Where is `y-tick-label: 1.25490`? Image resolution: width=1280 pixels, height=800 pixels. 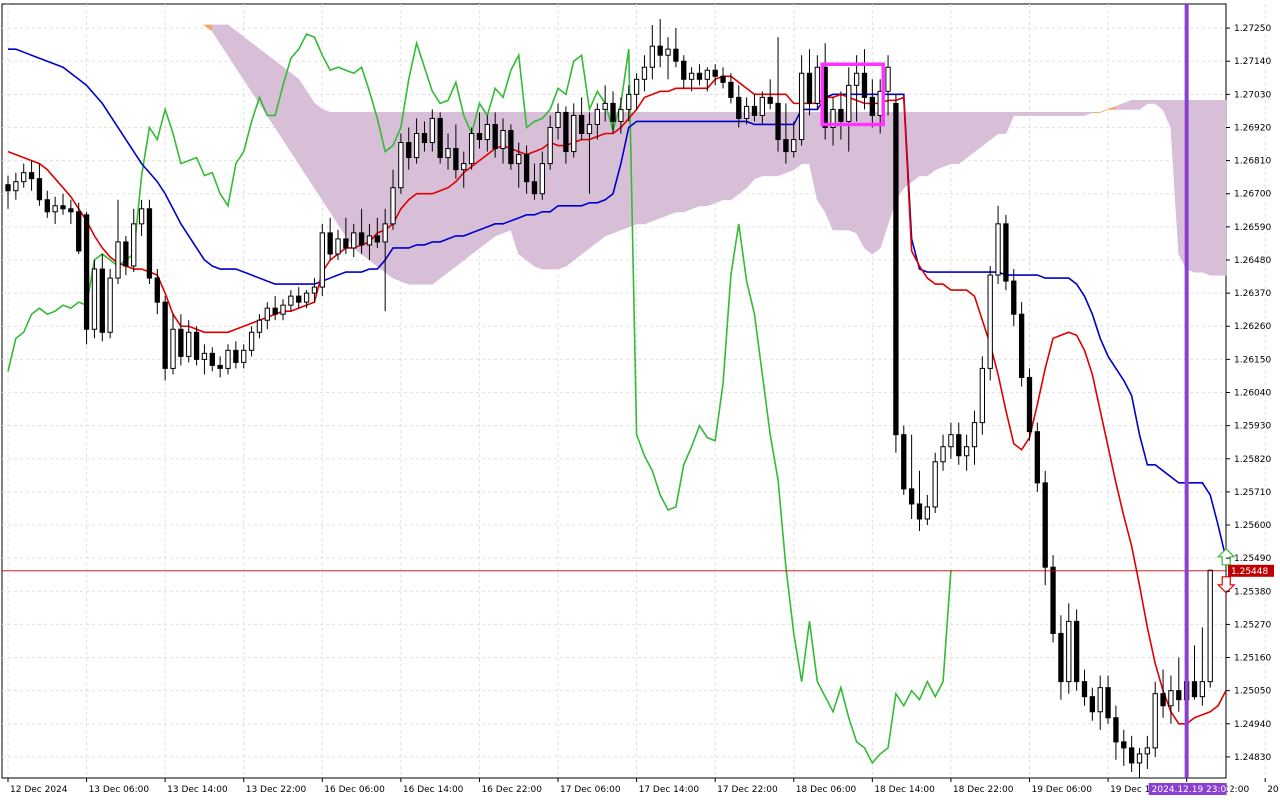 y-tick-label: 1.25490 is located at coordinates (1252, 559).